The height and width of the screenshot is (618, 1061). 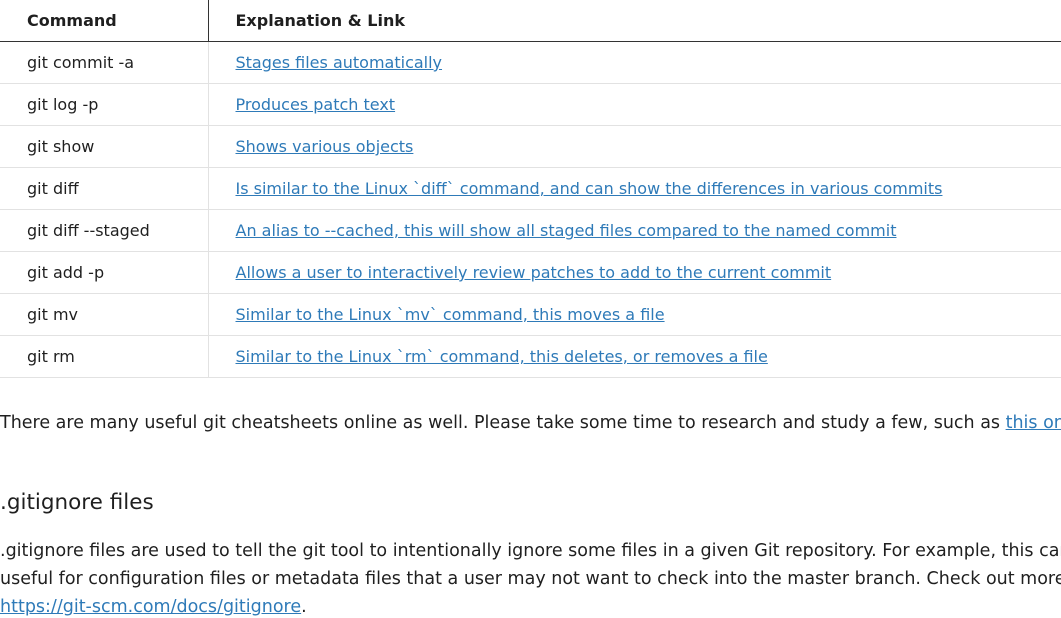 What do you see at coordinates (104, 272) in the screenshot?
I see `command-cell: git add -p` at bounding box center [104, 272].